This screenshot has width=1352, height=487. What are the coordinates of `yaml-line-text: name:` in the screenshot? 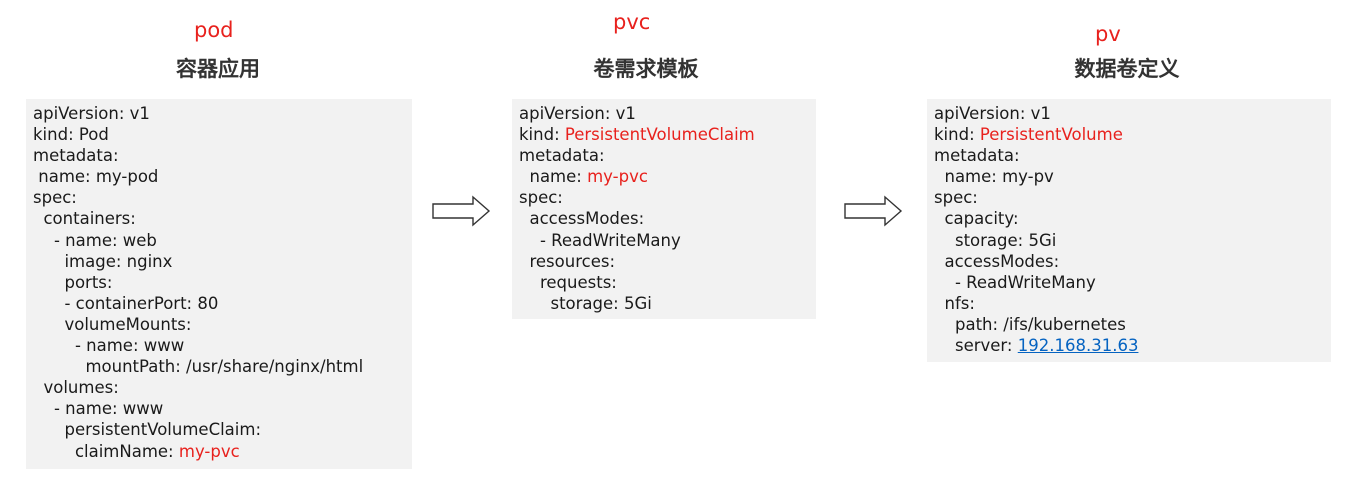 It's located at (553, 177).